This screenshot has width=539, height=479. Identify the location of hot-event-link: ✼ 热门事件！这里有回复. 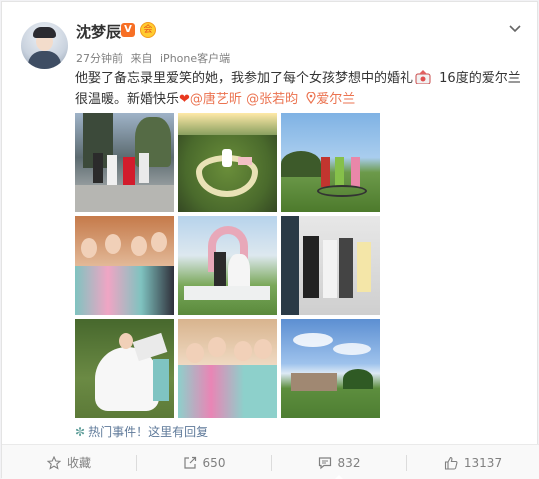
(141, 431).